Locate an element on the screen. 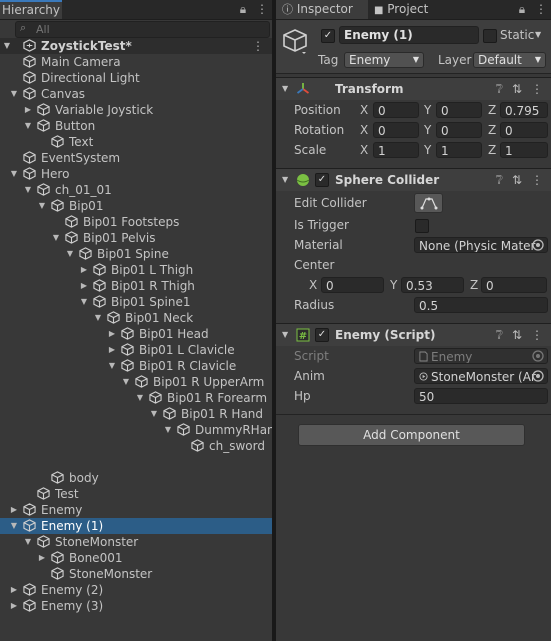 The width and height of the screenshot is (551, 641). hierarchy-item: ▼ Hero is located at coordinates (136, 174).